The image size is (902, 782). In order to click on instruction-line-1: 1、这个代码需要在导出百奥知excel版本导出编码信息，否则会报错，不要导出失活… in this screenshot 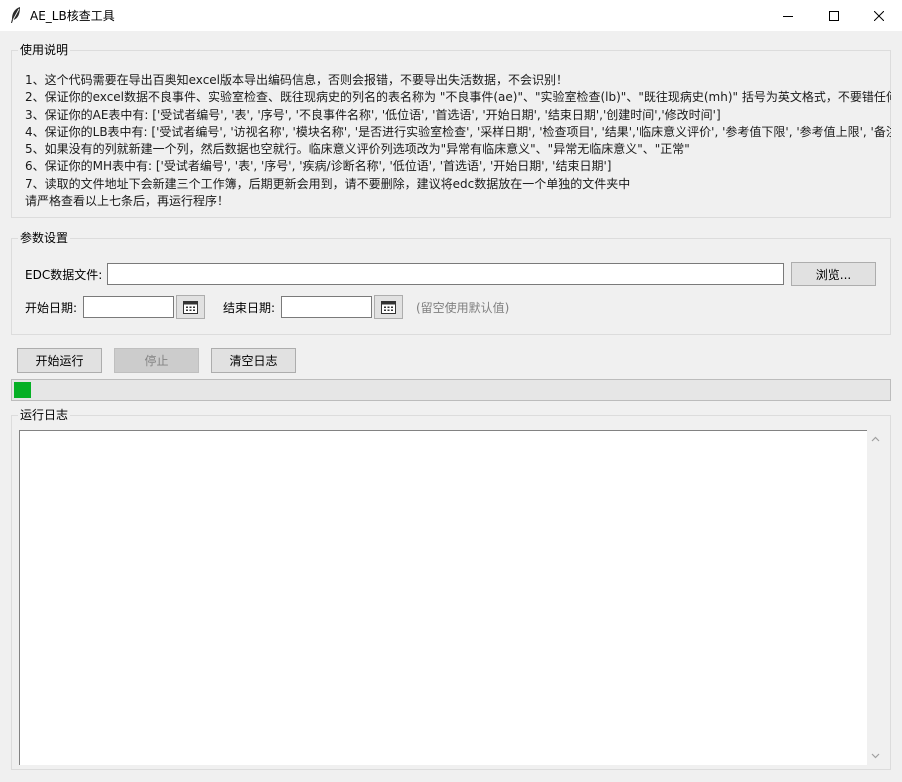, I will do `click(297, 80)`.